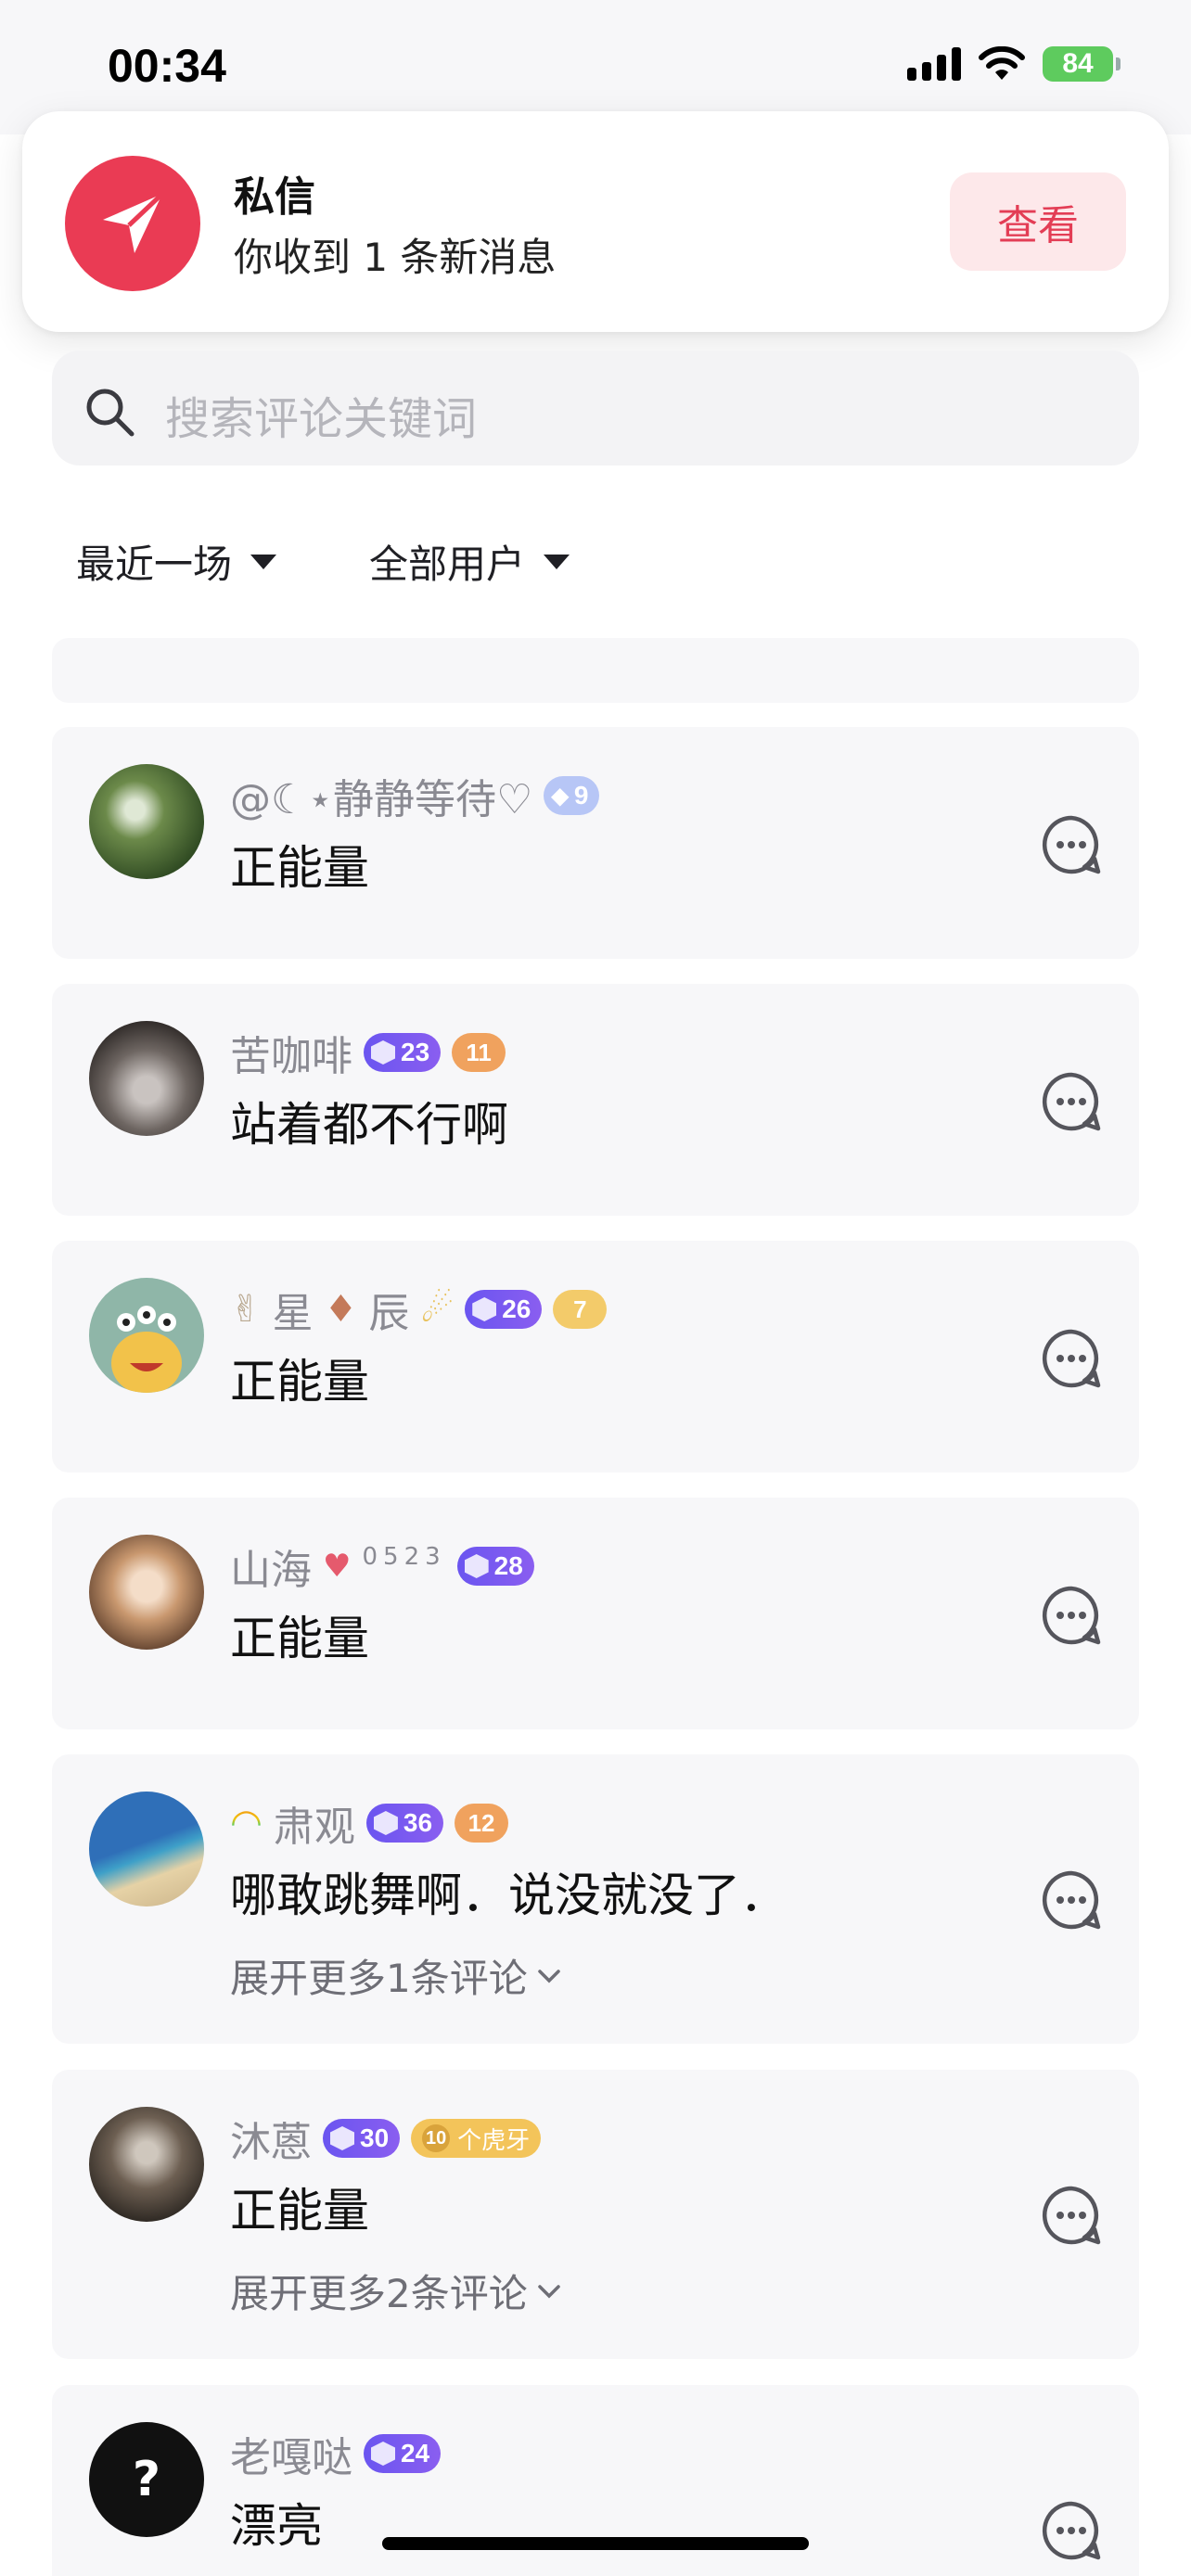 The height and width of the screenshot is (2576, 1191). I want to click on fan-badge: 10 个虎牙, so click(476, 2138).